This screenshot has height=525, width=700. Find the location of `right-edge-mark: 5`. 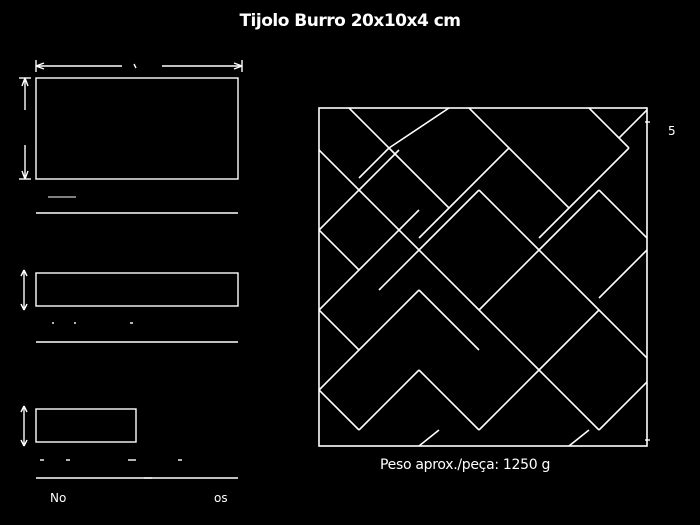

right-edge-mark: 5 is located at coordinates (672, 131).